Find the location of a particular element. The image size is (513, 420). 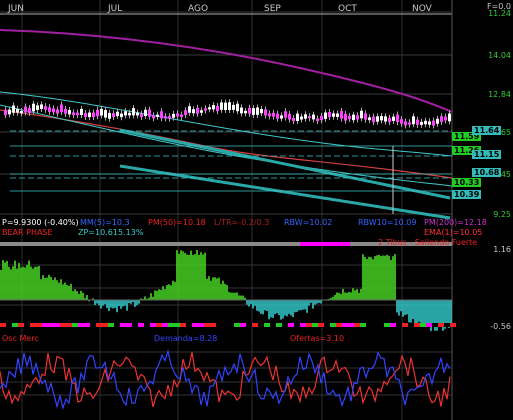

month-label-oct: OCT is located at coordinates (347, 9).